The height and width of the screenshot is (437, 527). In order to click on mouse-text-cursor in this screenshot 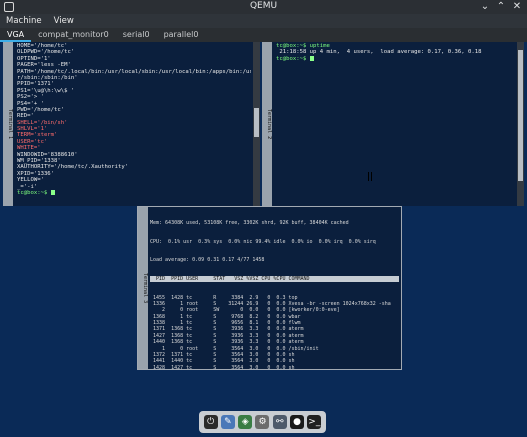, I will do `click(370, 176)`.